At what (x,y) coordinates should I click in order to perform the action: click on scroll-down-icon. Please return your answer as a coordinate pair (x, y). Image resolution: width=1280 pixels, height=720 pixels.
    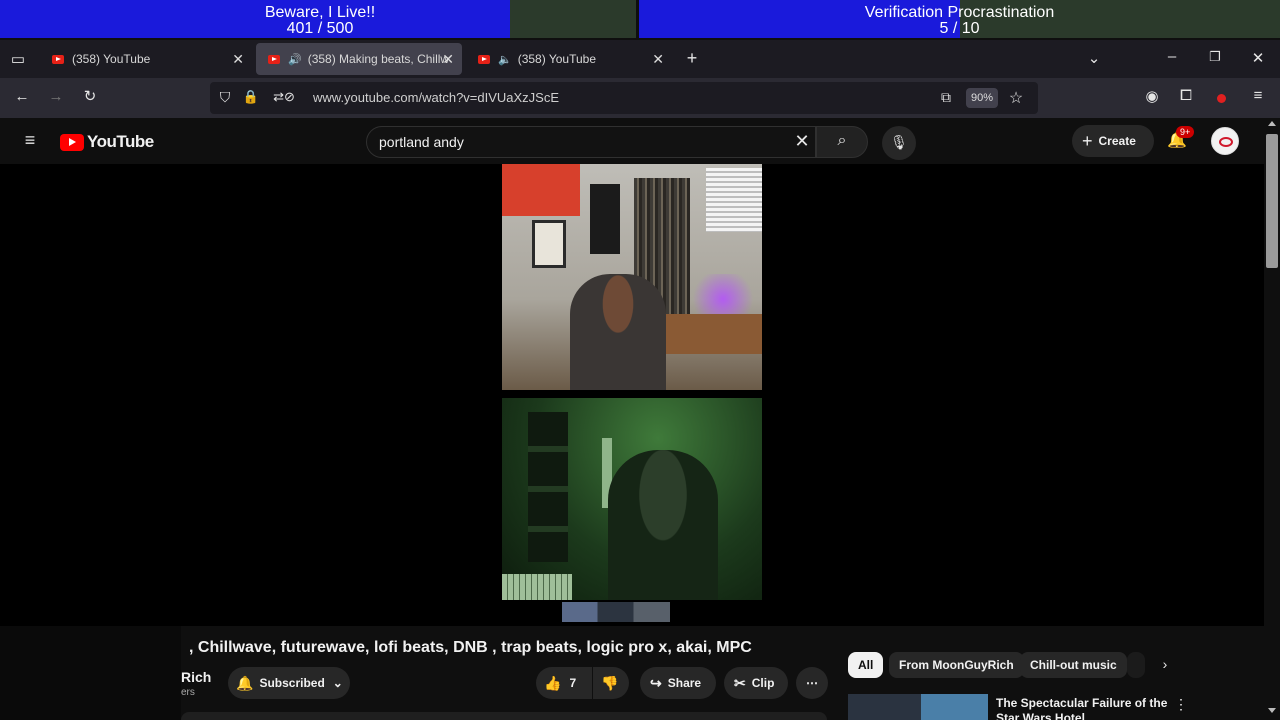
    Looking at the image, I should click on (1272, 710).